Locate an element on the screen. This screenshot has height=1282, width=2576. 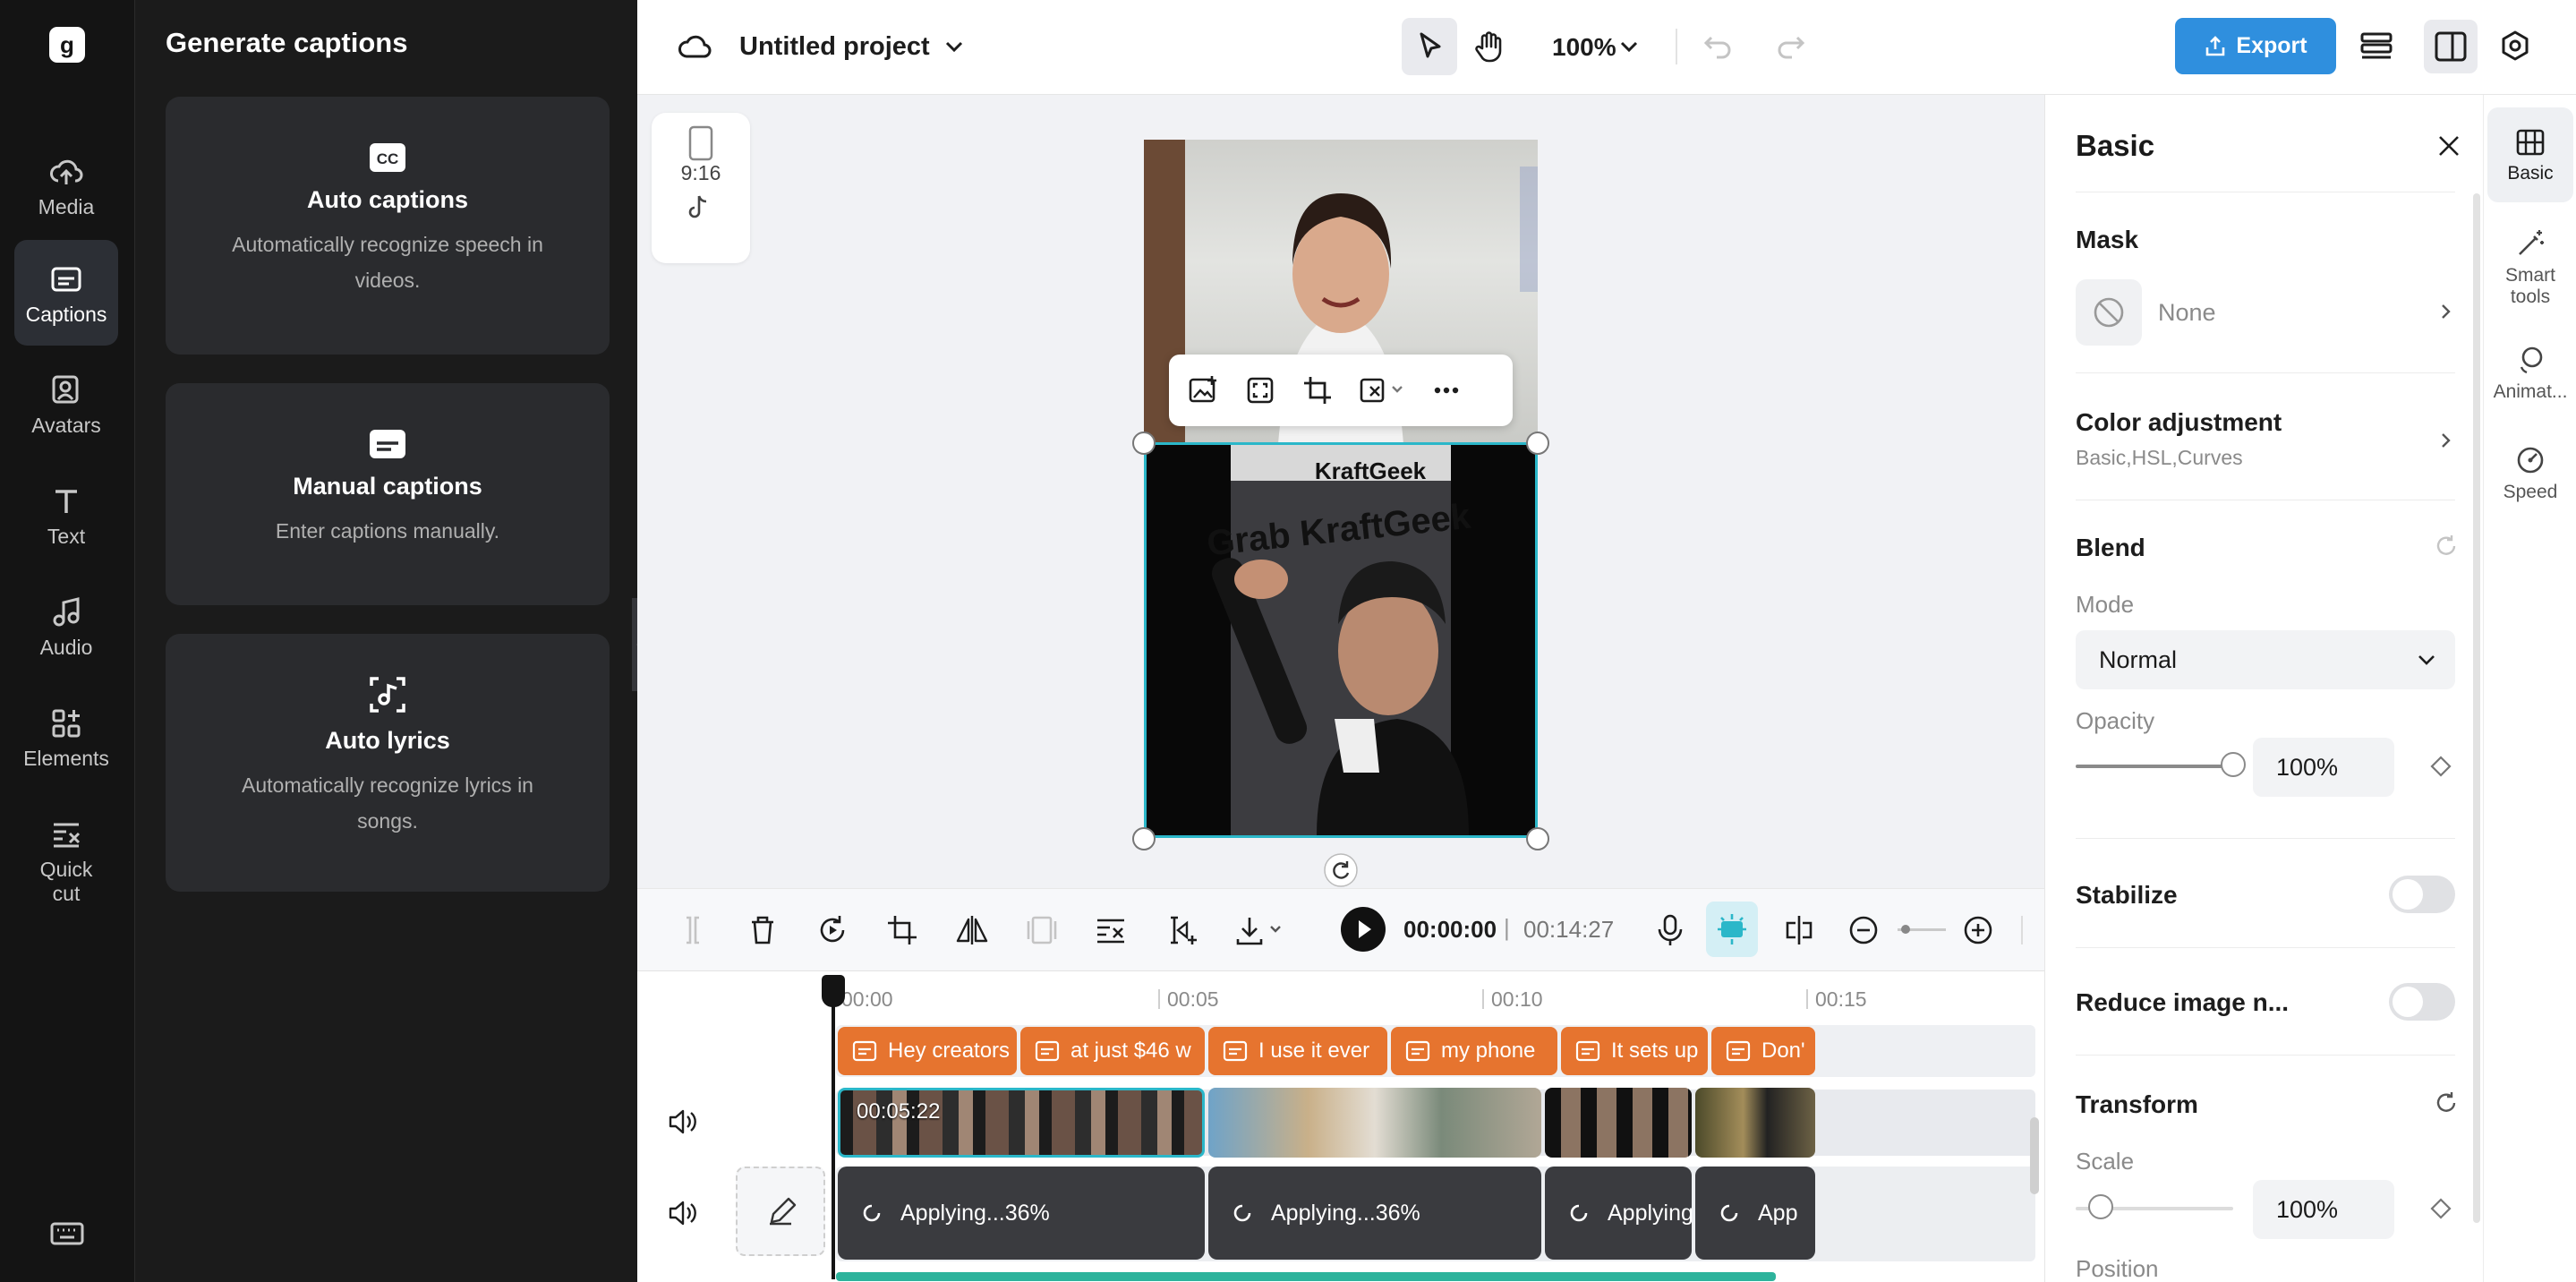
opacity-slider is located at coordinates (2154, 766).